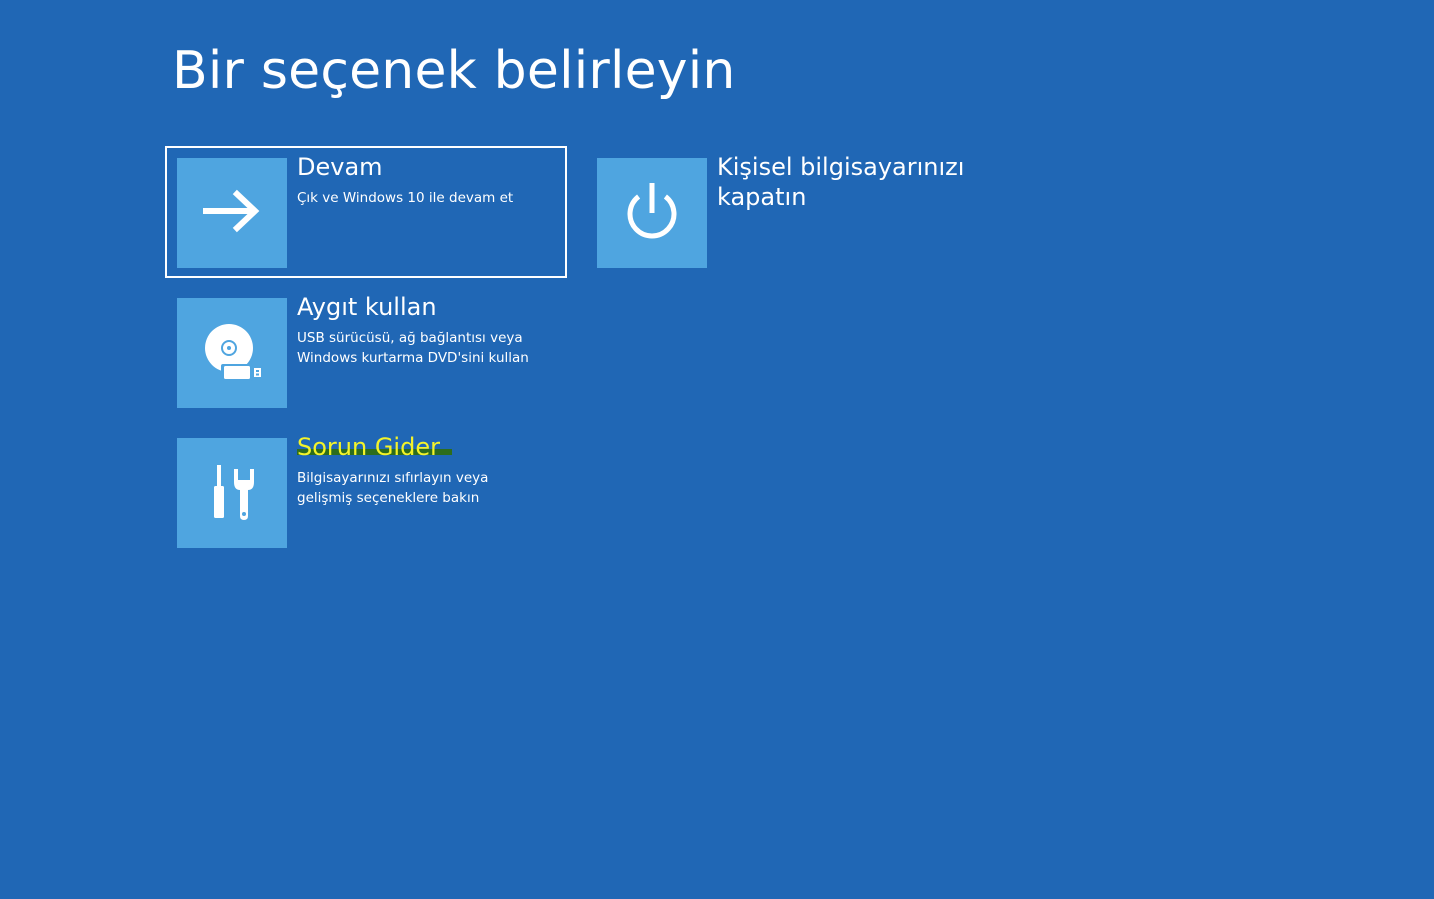  Describe the element at coordinates (405, 198) in the screenshot. I see `option-continue-description: Çık ve Windows 10 ile devam et` at that location.